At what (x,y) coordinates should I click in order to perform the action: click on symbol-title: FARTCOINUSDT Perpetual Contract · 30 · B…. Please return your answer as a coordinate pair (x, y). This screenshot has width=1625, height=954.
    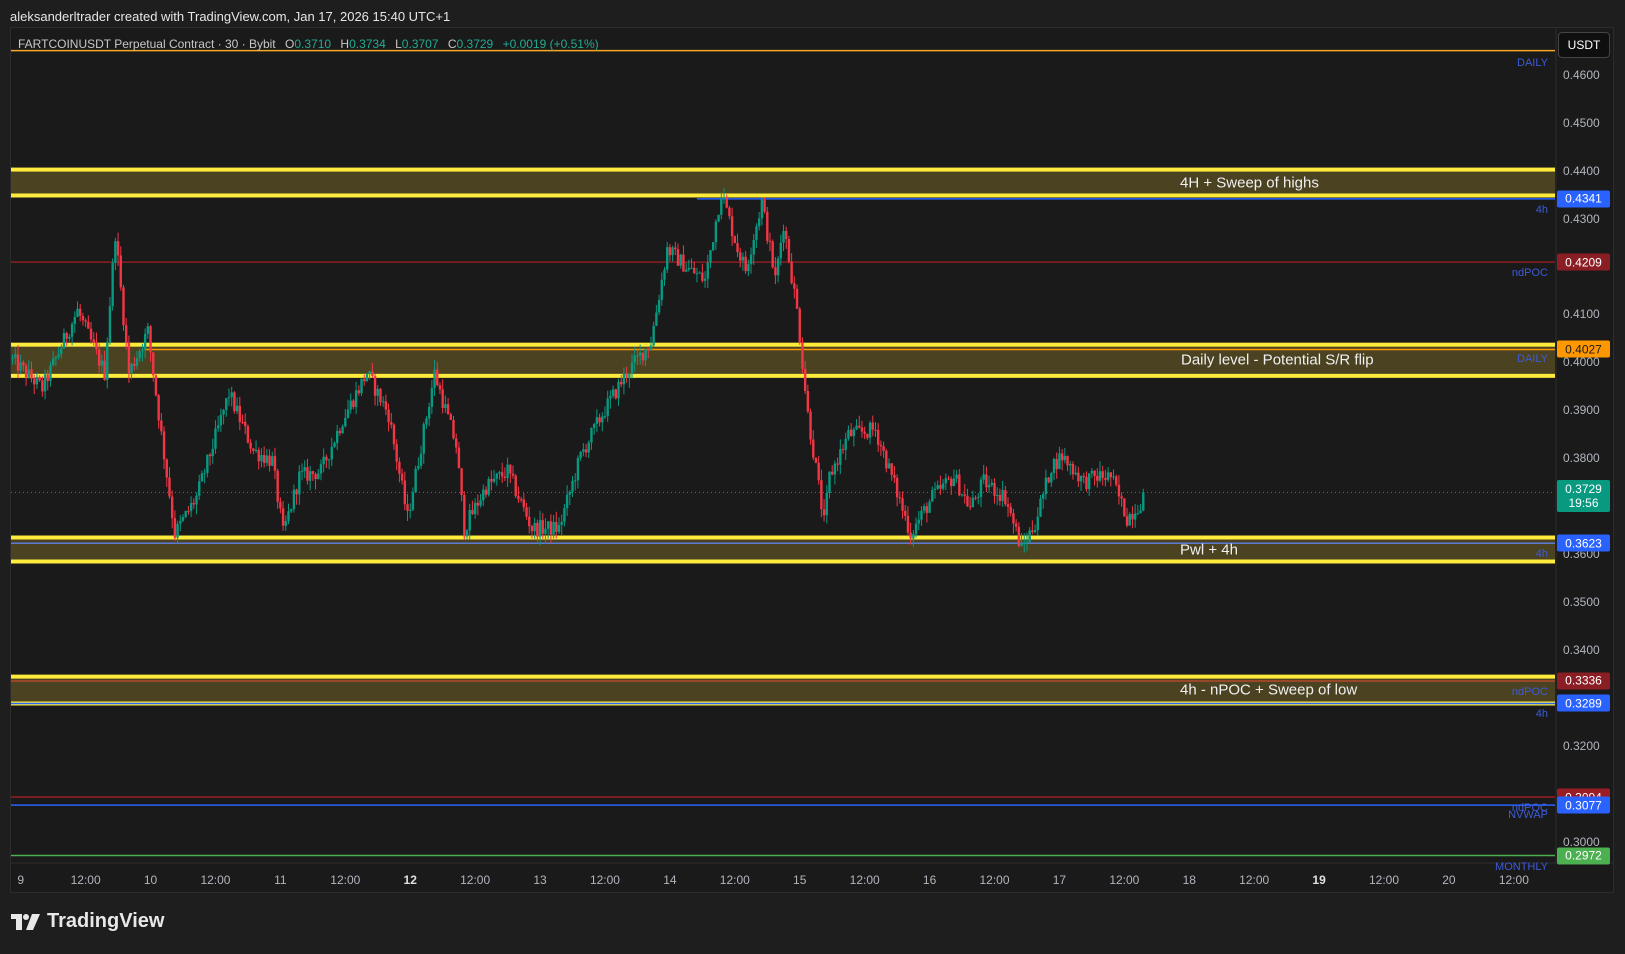
    Looking at the image, I should click on (147, 44).